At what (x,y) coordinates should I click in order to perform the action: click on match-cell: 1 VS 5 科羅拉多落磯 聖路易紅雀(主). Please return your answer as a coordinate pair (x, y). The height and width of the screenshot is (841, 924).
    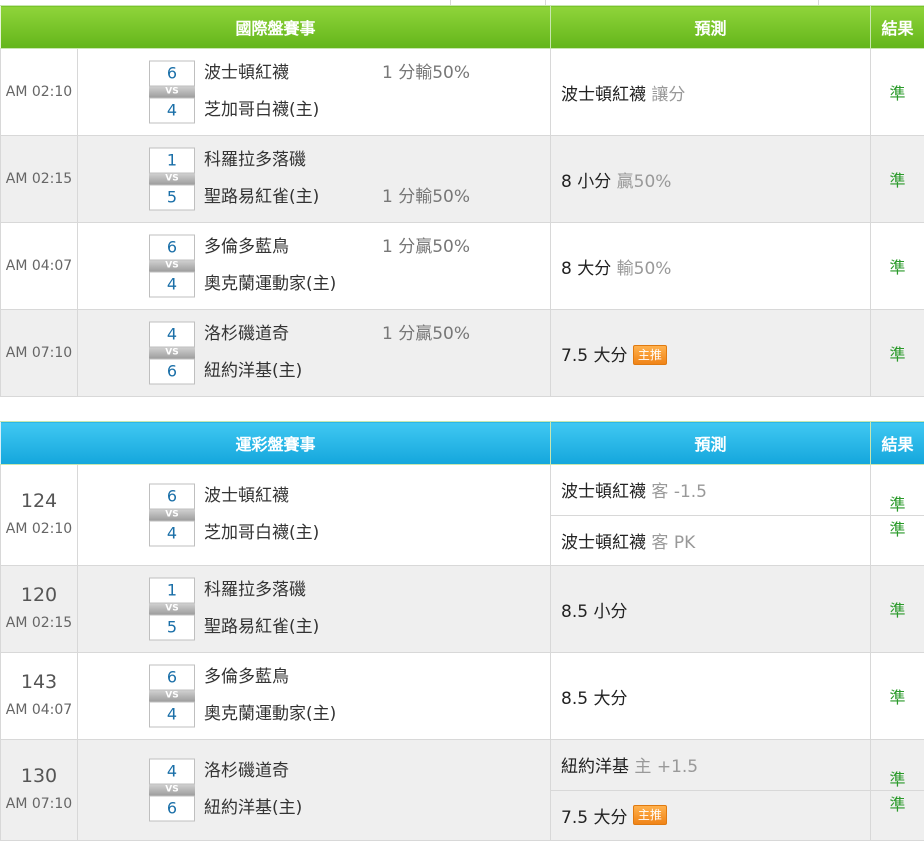
    Looking at the image, I should click on (314, 609).